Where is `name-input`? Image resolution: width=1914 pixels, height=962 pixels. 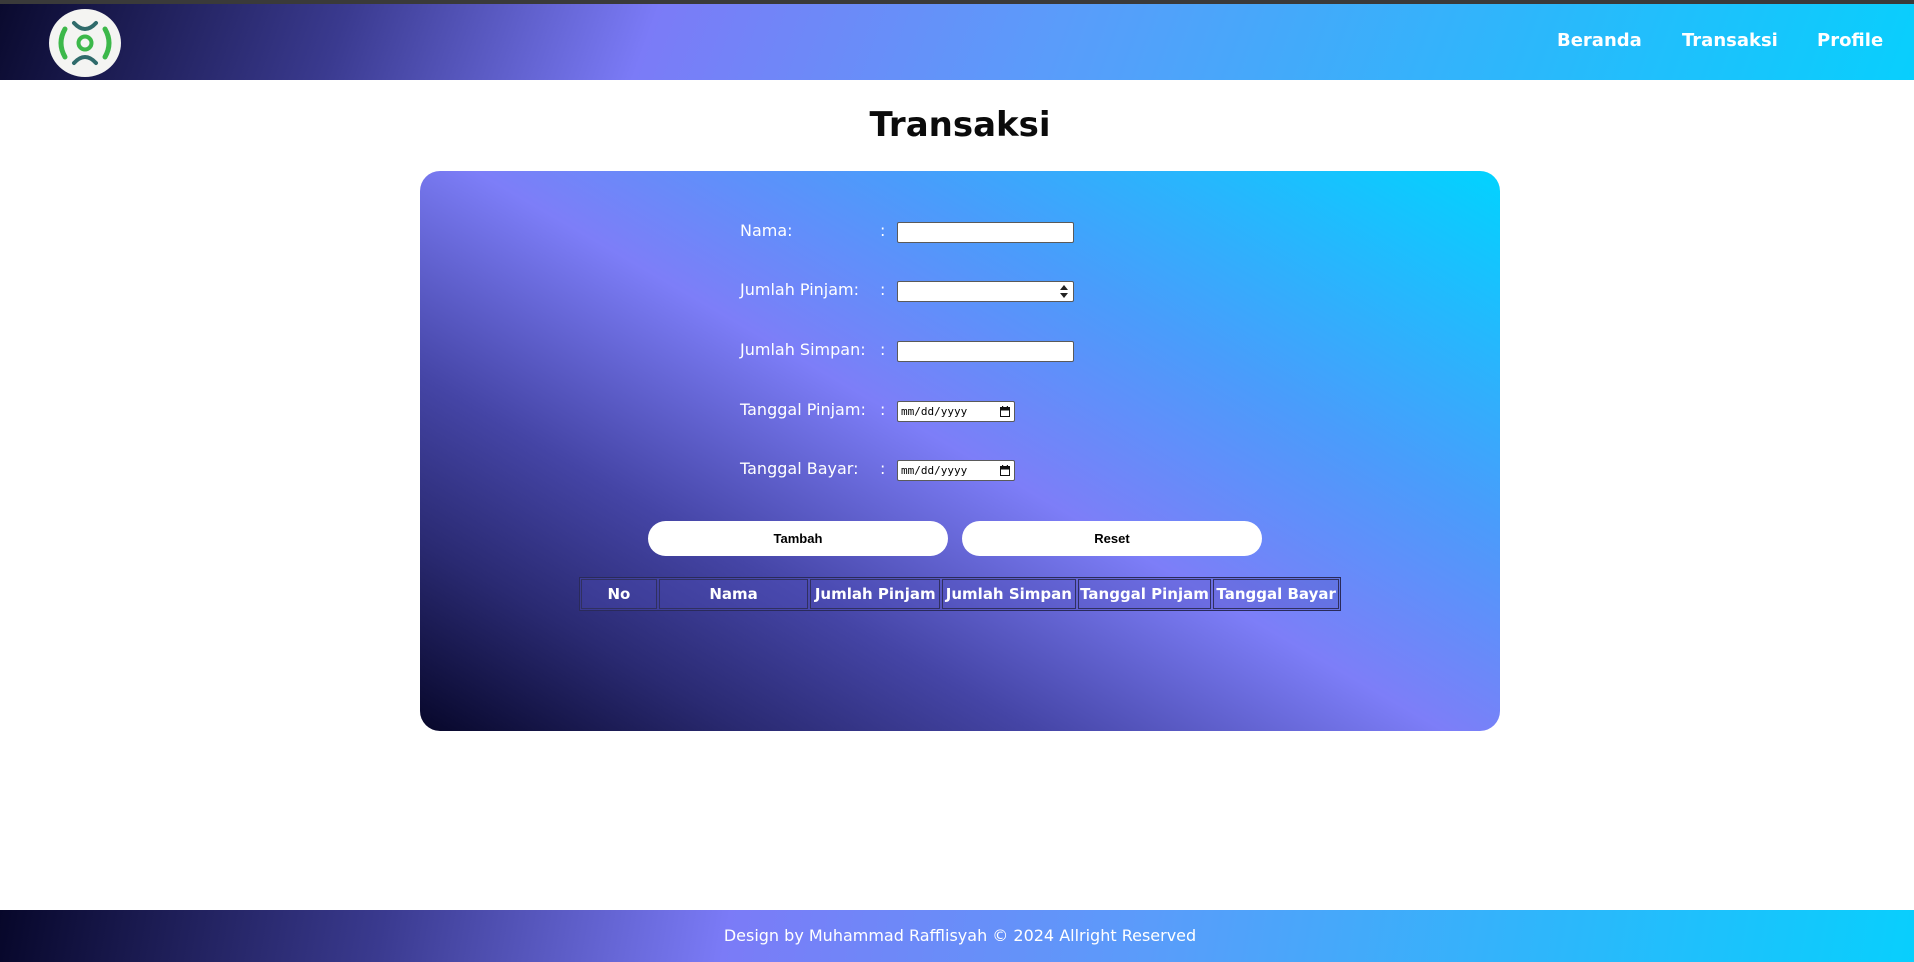
name-input is located at coordinates (985, 232).